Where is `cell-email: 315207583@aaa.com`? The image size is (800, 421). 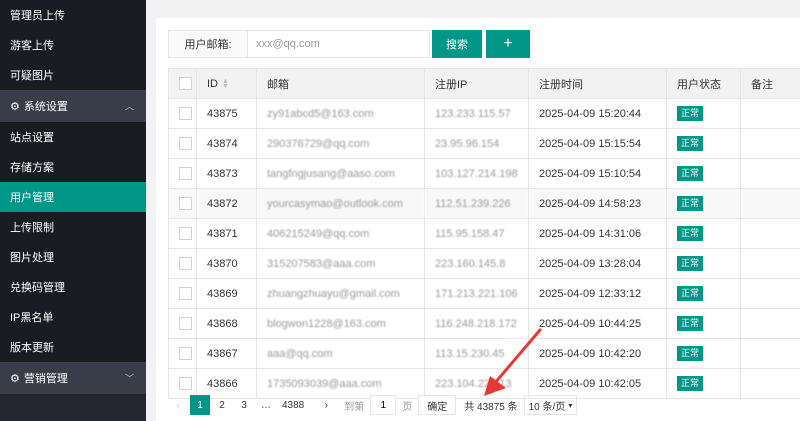 cell-email: 315207583@aaa.com is located at coordinates (340, 263).